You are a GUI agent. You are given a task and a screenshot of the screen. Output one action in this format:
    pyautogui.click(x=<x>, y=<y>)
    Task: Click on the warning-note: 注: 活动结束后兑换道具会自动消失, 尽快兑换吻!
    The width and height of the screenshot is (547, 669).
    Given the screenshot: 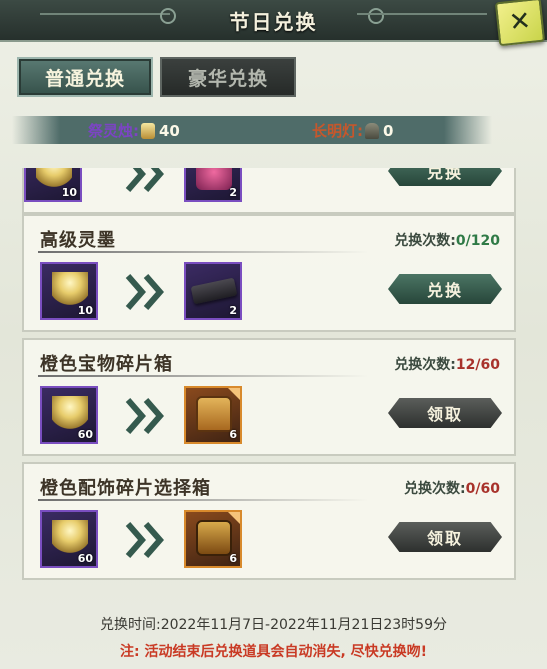 What is the action you would take?
    pyautogui.click(x=273, y=652)
    